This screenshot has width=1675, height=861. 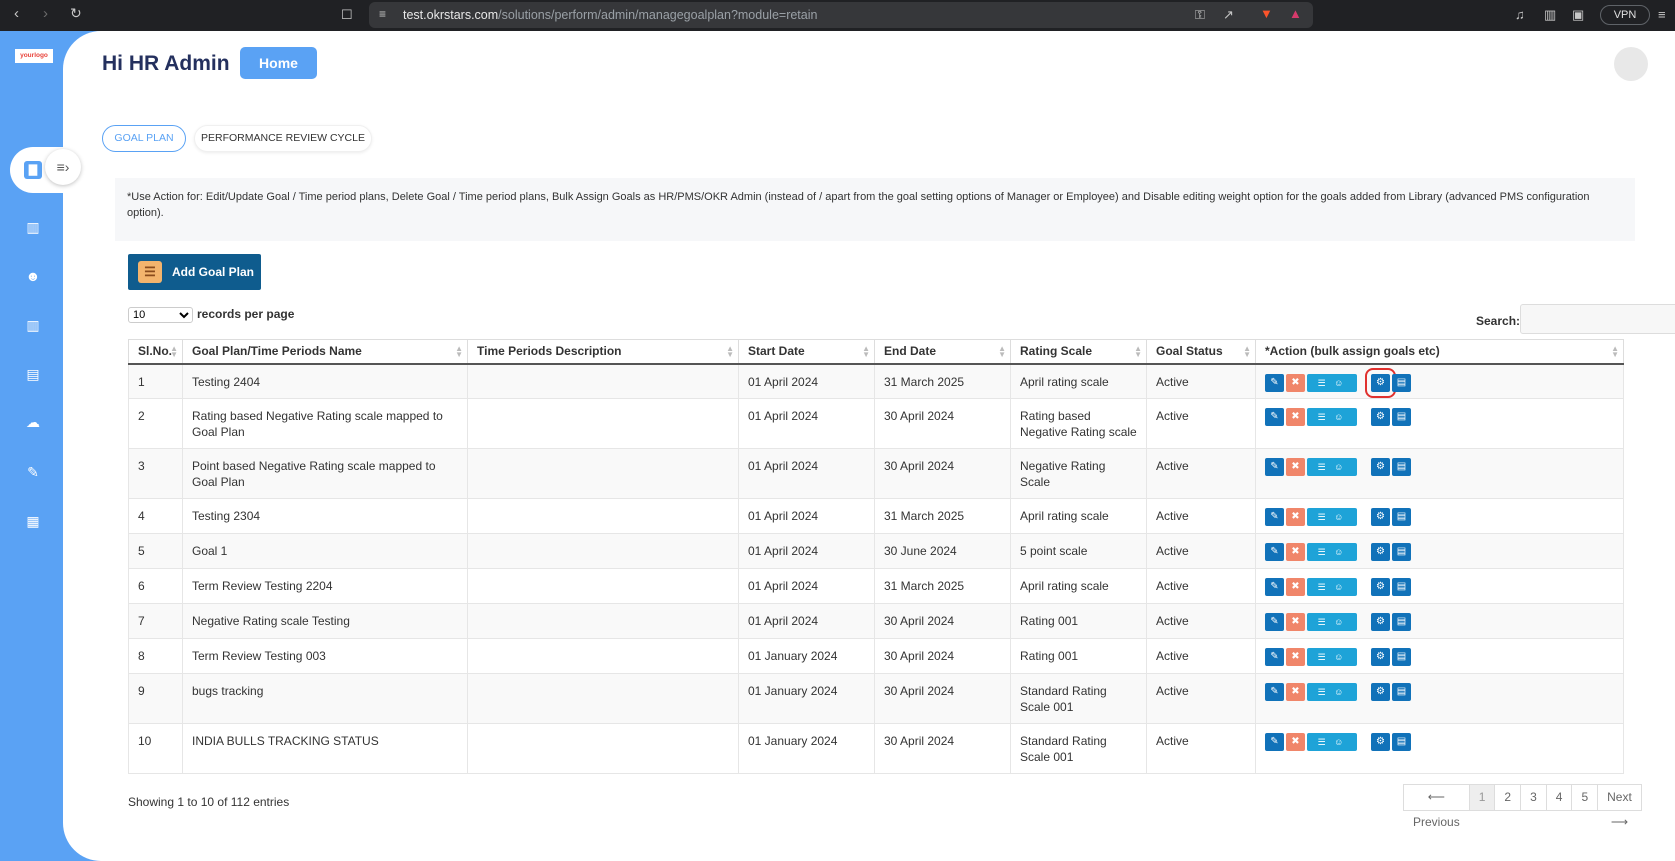 What do you see at coordinates (1550, 15) in the screenshot?
I see `sidebar-panel-icon: ▥` at bounding box center [1550, 15].